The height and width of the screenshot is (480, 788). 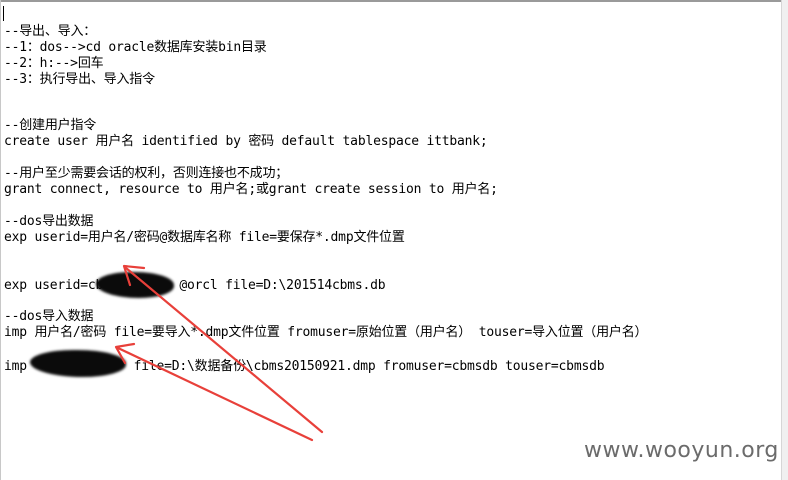 I want to click on watermark: www.wooyun.org, so click(x=681, y=450).